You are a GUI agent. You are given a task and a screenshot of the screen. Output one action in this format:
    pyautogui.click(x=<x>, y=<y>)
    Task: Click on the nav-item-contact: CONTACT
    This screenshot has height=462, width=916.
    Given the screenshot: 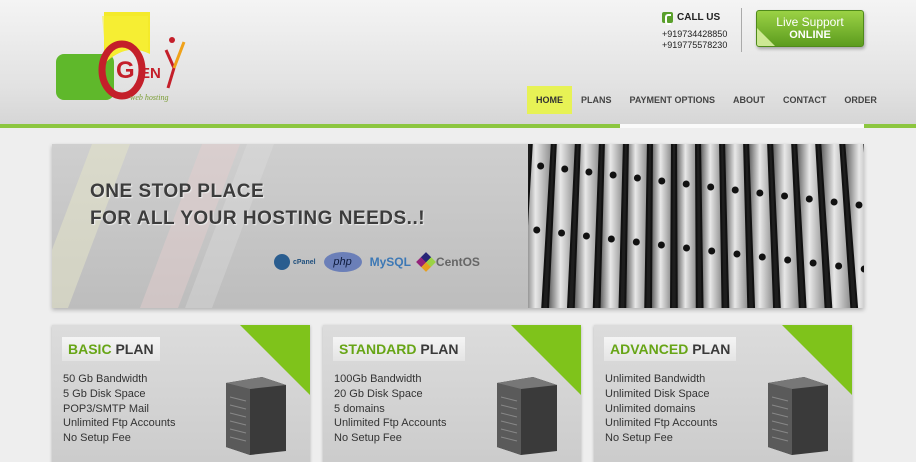 What is the action you would take?
    pyautogui.click(x=804, y=100)
    